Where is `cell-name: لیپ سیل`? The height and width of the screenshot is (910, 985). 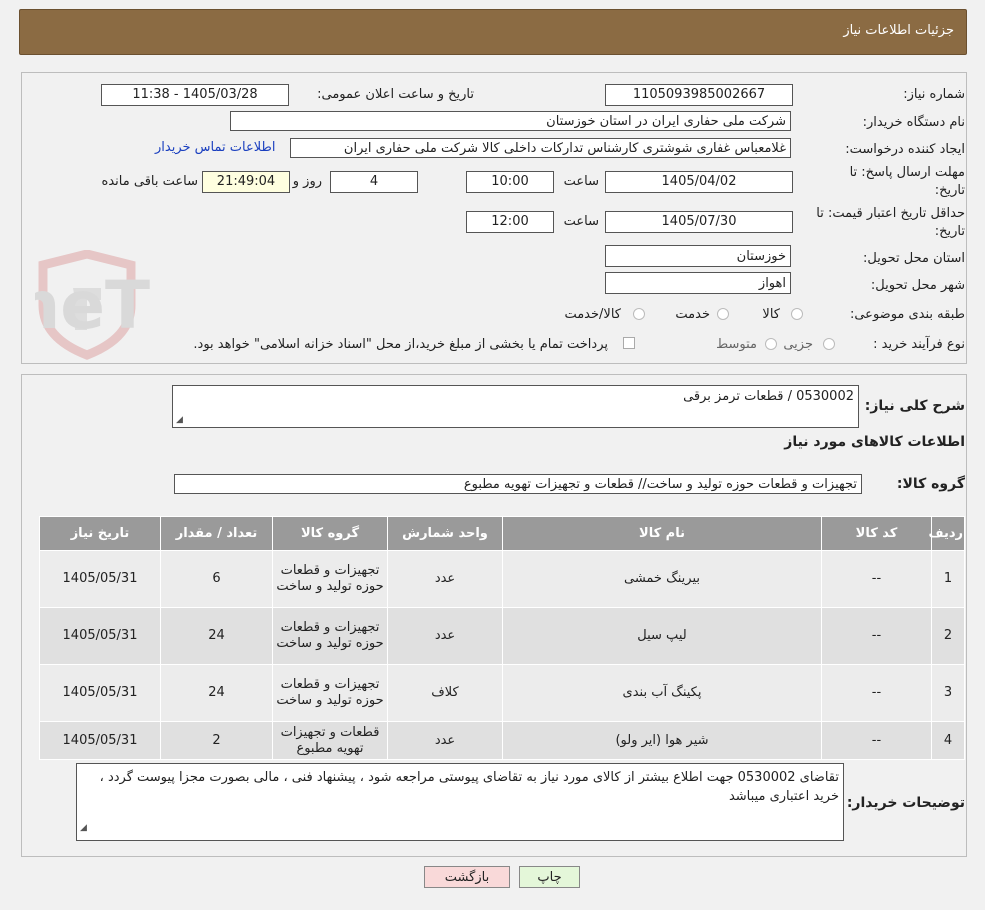
cell-name: لیپ سیل is located at coordinates (662, 636).